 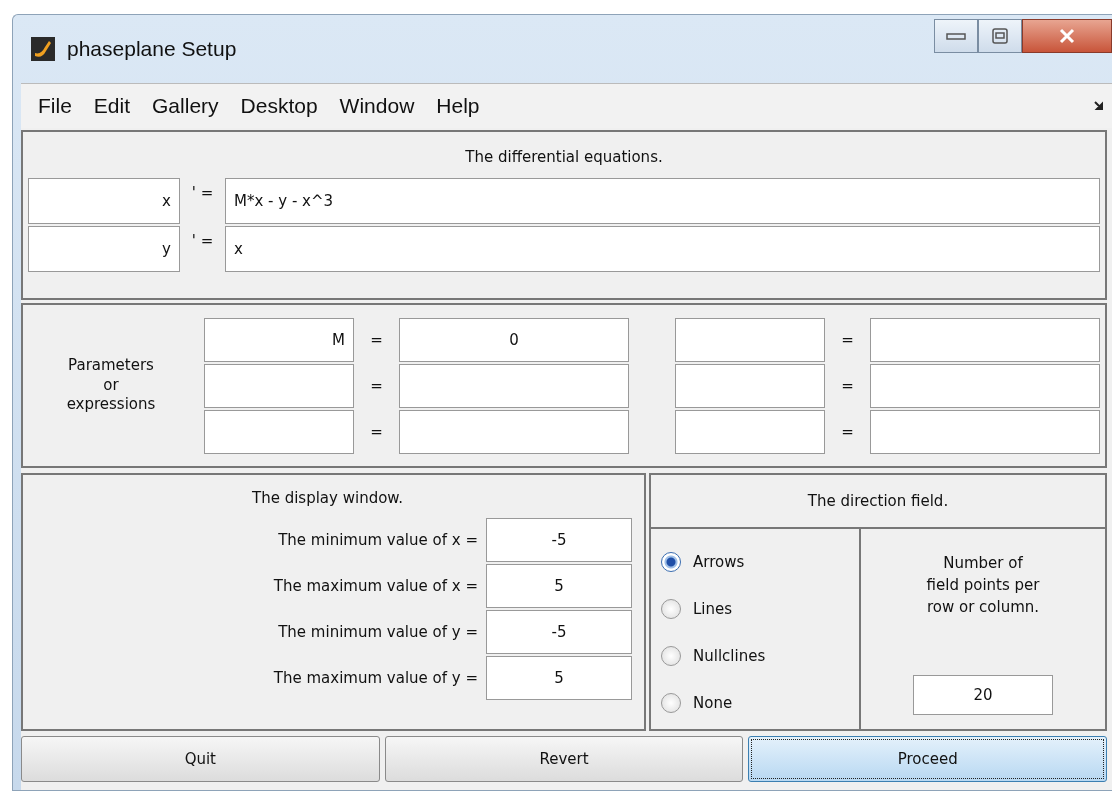 I want to click on minimize-button, so click(x=956, y=36).